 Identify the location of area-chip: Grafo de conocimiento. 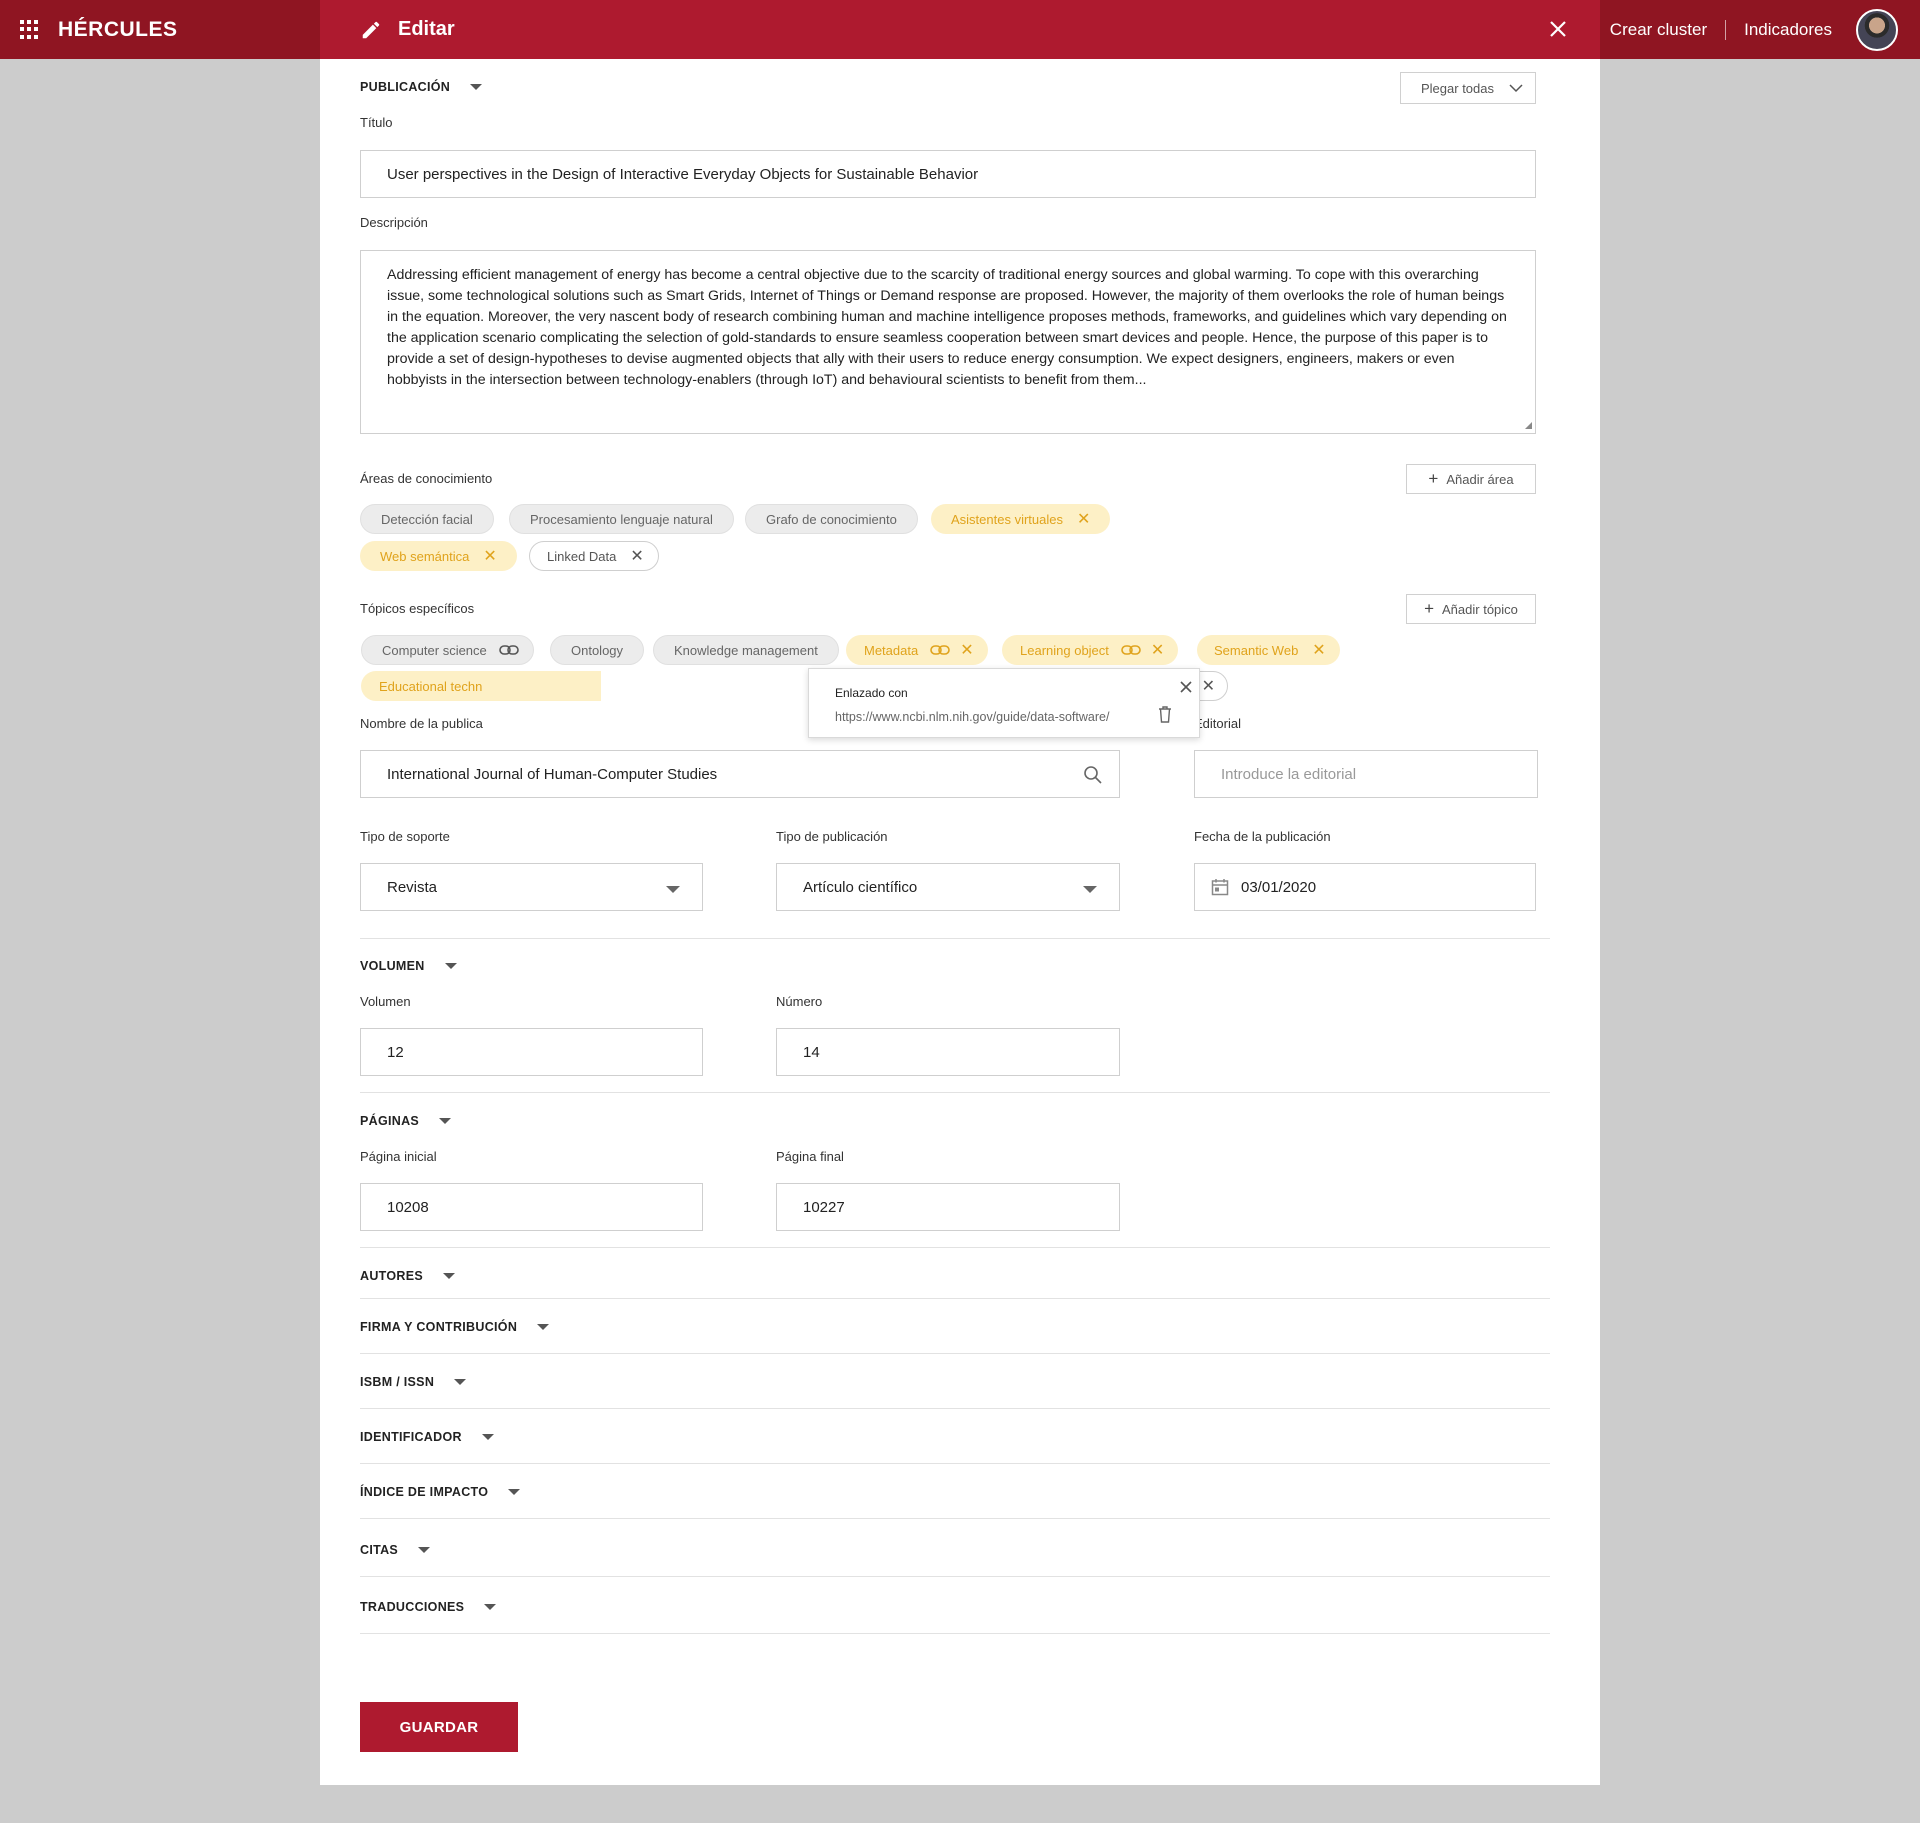
(831, 519).